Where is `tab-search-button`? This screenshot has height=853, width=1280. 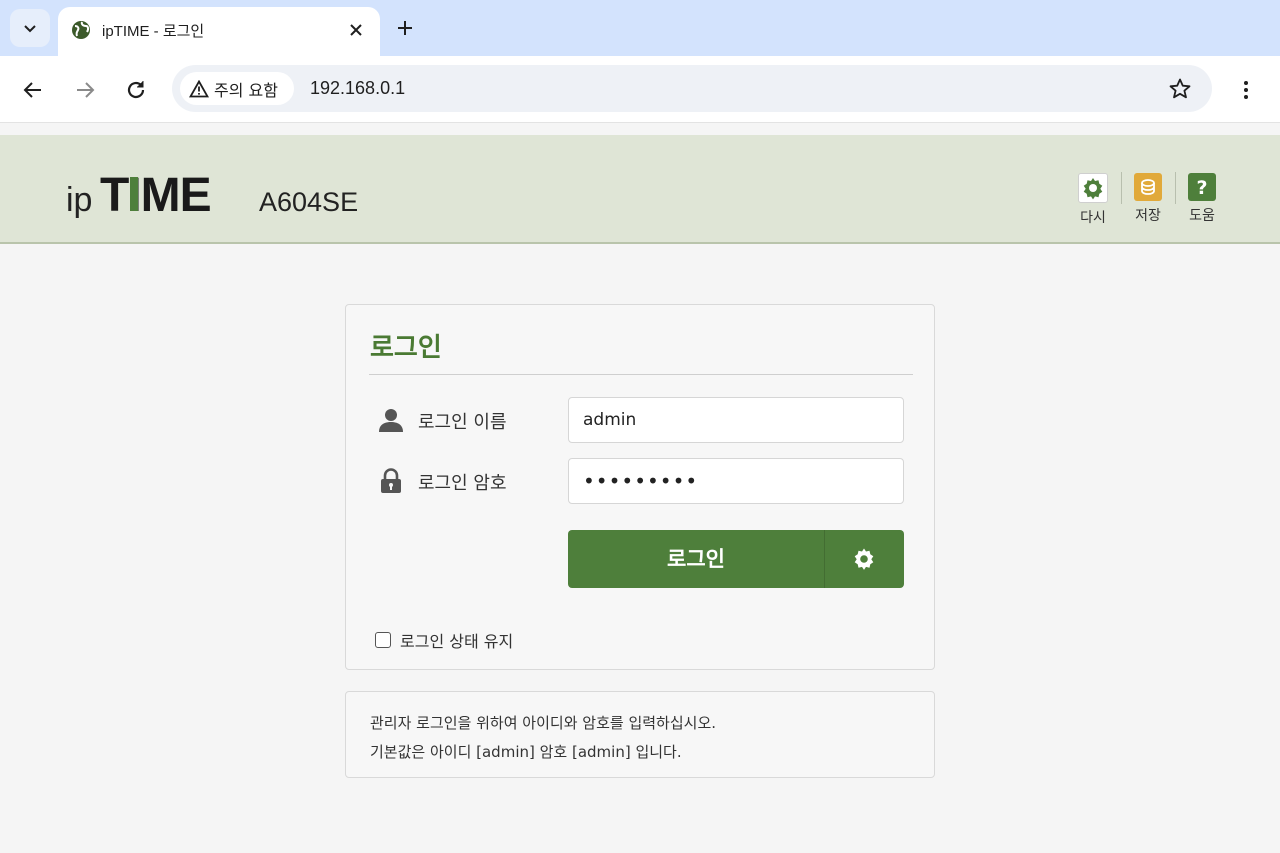
tab-search-button is located at coordinates (30, 28).